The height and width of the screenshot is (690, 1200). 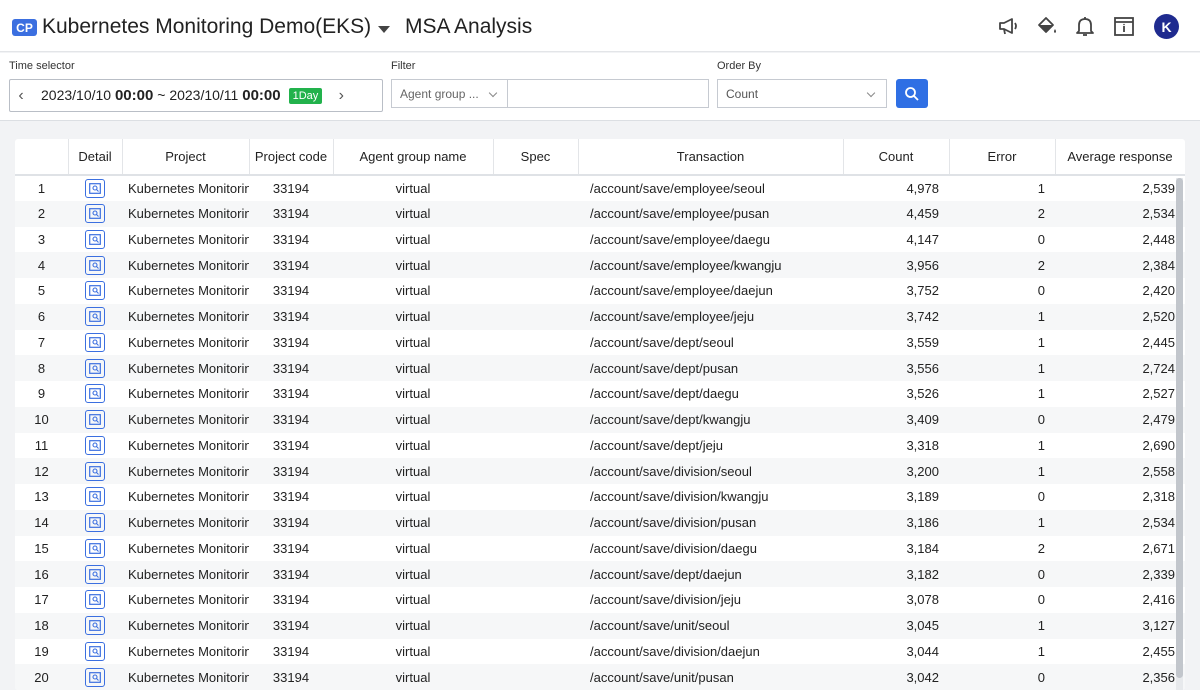 What do you see at coordinates (1158, 394) in the screenshot?
I see `avg-response-cell: 2,527` at bounding box center [1158, 394].